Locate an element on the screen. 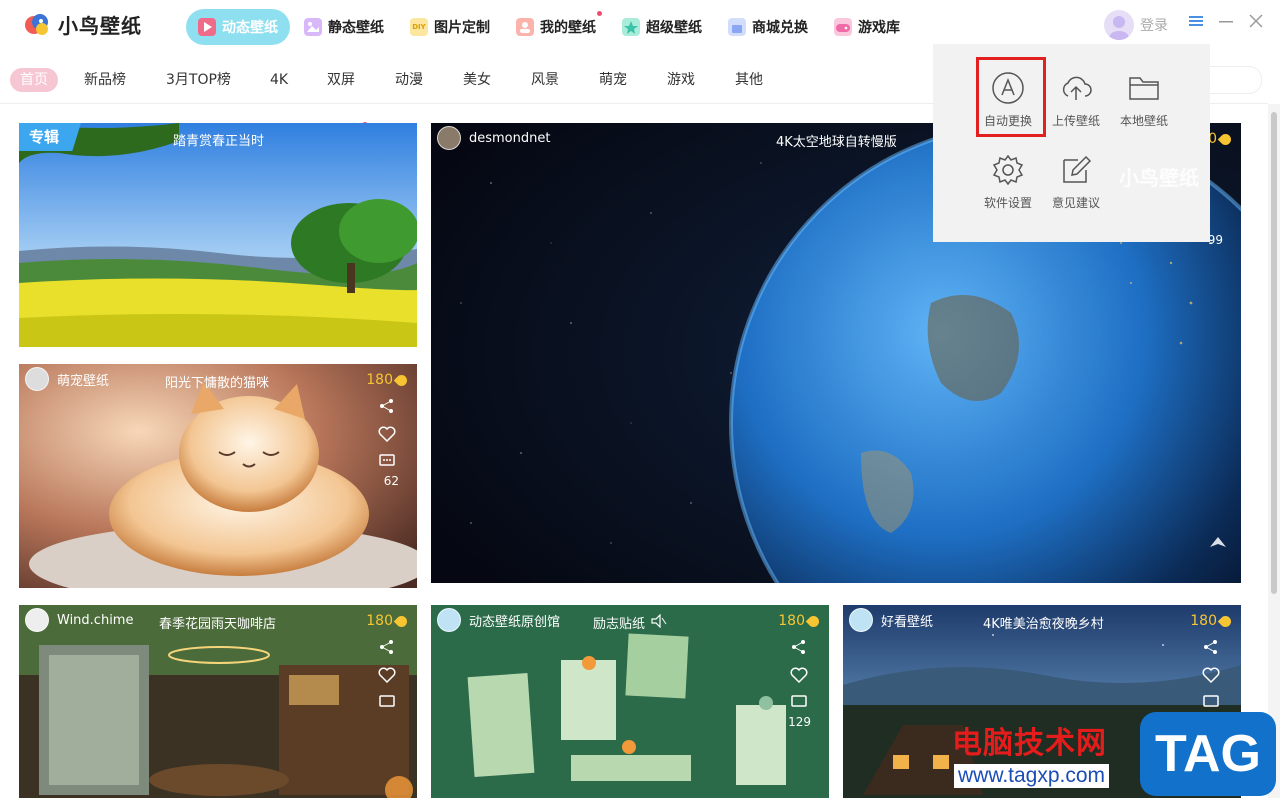  card-title: 4K太空地球自转慢版 is located at coordinates (836, 142).